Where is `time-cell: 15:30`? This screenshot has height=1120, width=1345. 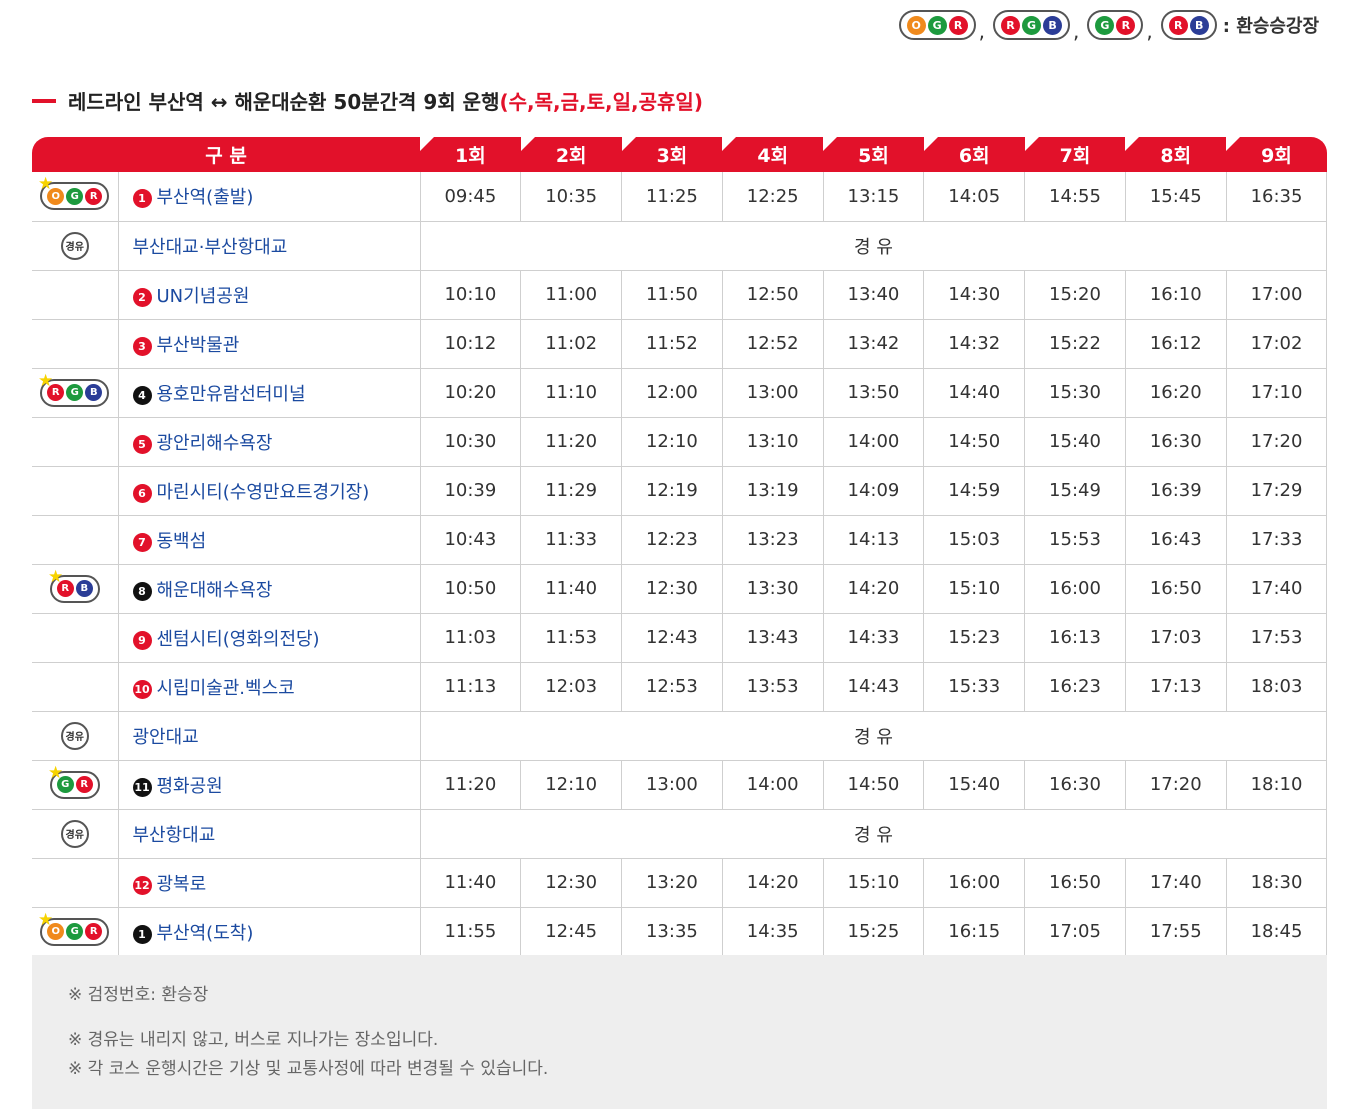
time-cell: 15:30 is located at coordinates (1075, 393).